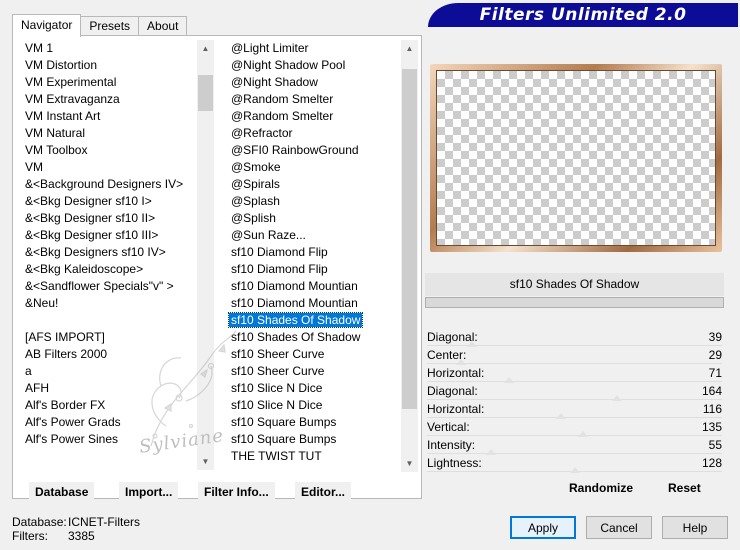  Describe the element at coordinates (110, 26) in the screenshot. I see `tab-presets: Presets` at that location.